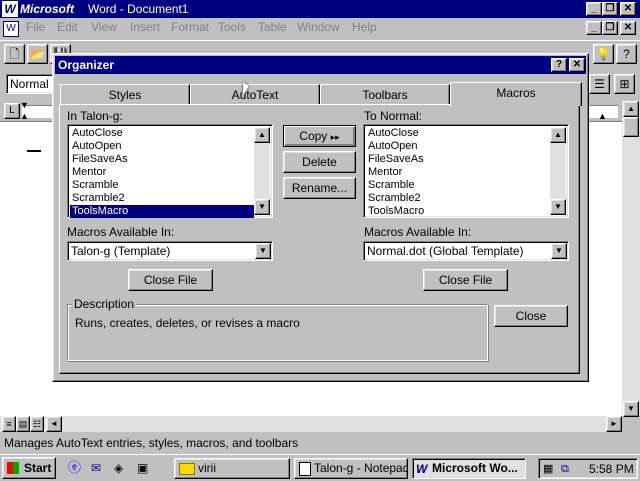 This screenshot has height=481, width=640. What do you see at coordinates (594, 28) in the screenshot?
I see `doc-minimize-icon: _` at bounding box center [594, 28].